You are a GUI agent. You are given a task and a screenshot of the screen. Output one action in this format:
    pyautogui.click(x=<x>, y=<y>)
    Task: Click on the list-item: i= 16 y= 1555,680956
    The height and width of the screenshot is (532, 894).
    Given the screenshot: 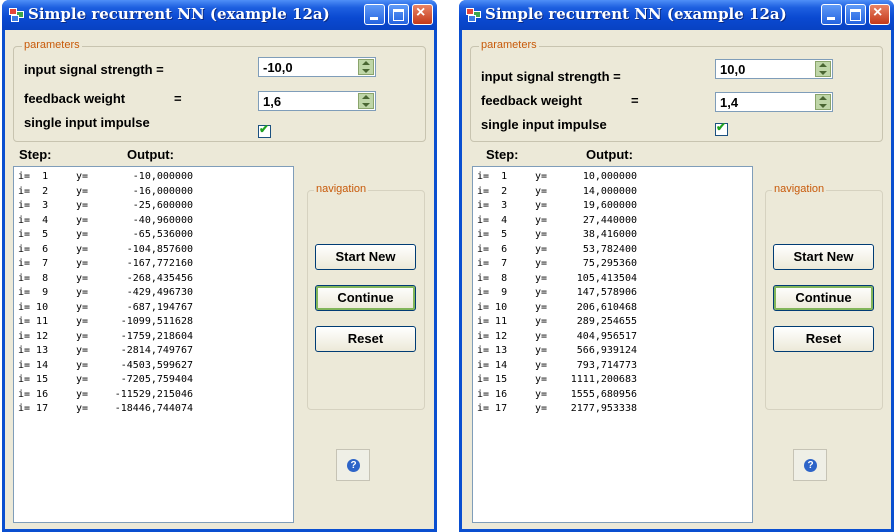 What is the action you would take?
    pyautogui.click(x=557, y=396)
    